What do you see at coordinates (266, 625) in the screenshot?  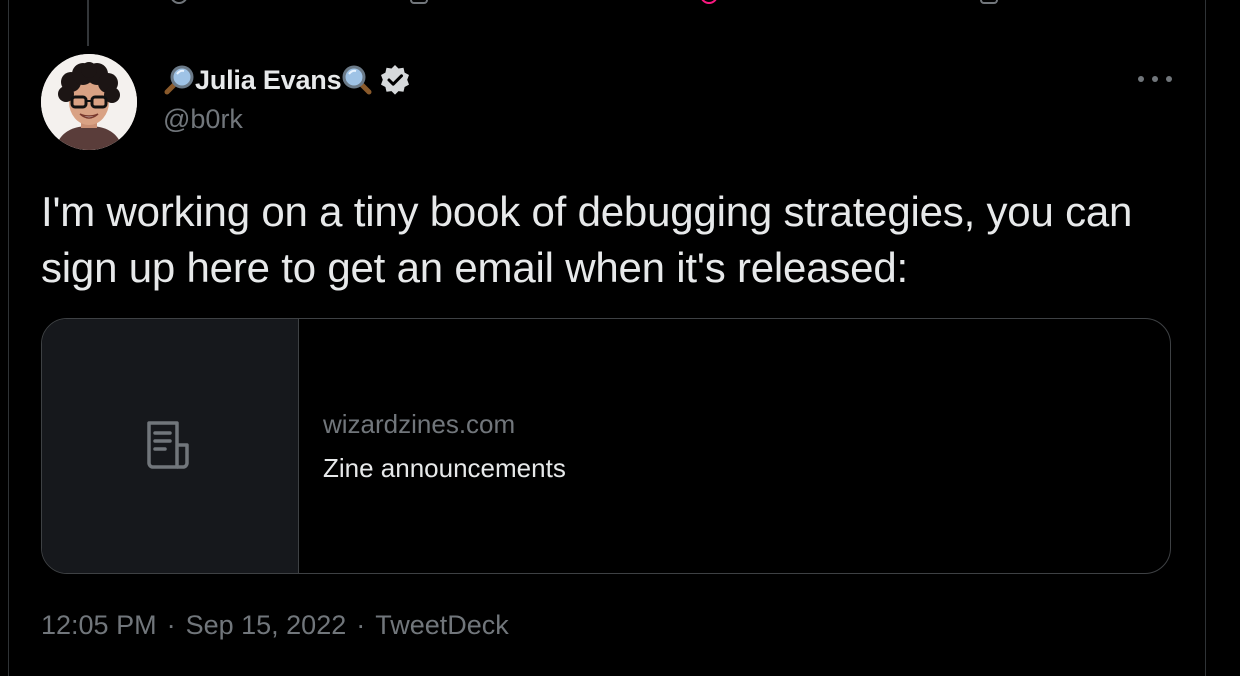 I see `tweet-date: Sep 15, 2022` at bounding box center [266, 625].